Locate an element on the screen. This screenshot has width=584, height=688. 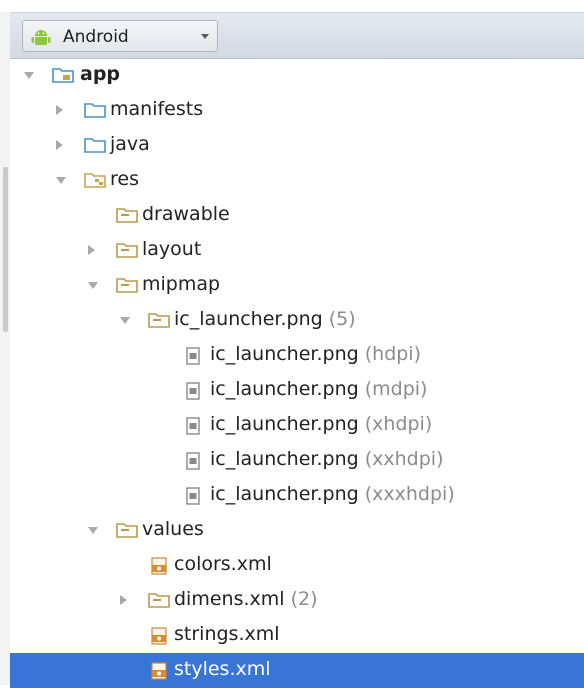
panel-top-edge is located at coordinates (292, 6).